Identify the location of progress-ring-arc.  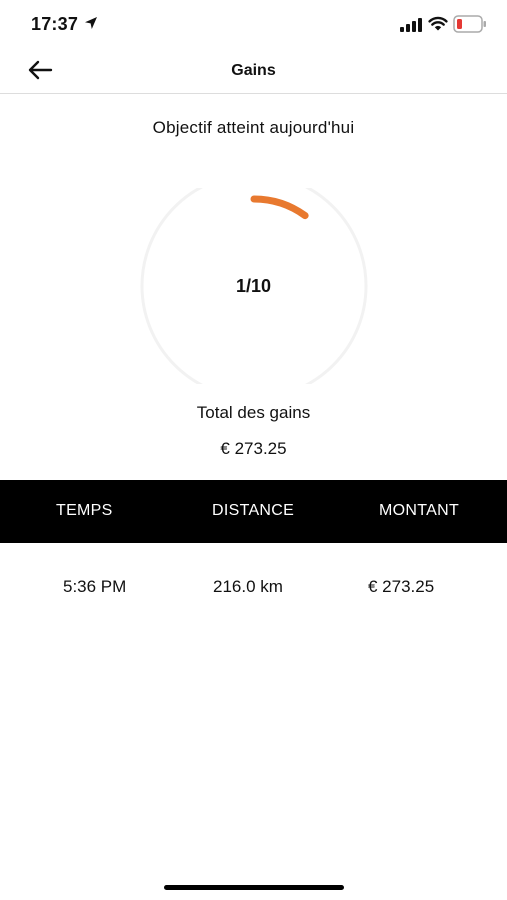
(279, 207).